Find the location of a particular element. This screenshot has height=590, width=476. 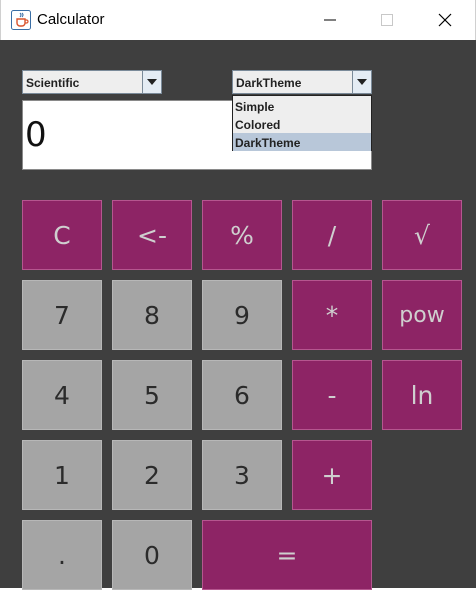

subtract-label: - is located at coordinates (332, 395).